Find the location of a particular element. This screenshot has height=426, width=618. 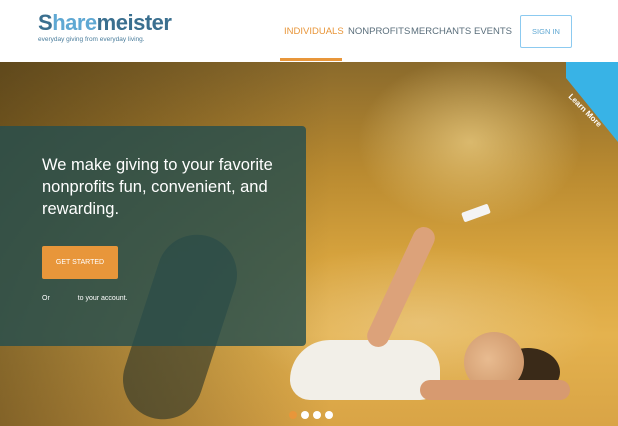

logo-tagline: everyday giving from everyday living. is located at coordinates (91, 39).